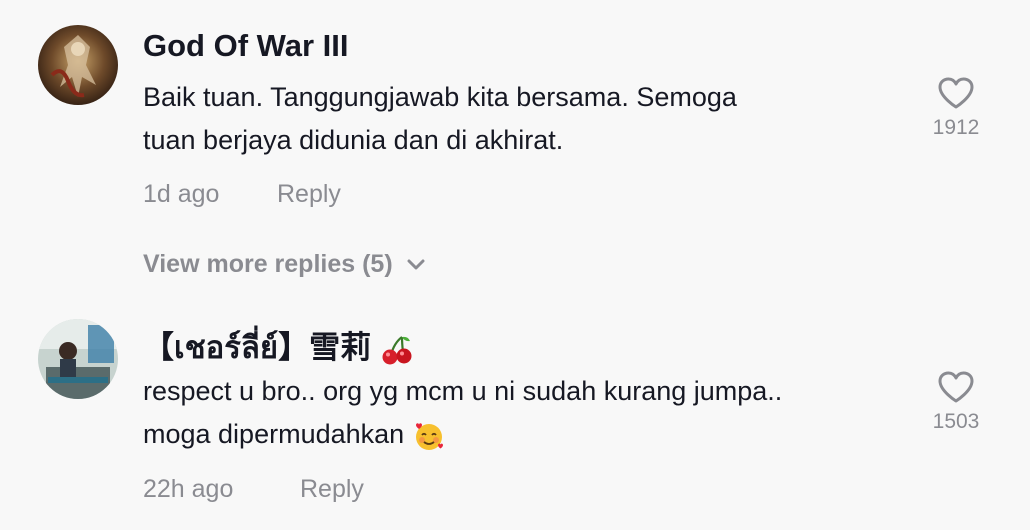 The height and width of the screenshot is (530, 1030). Describe the element at coordinates (268, 264) in the screenshot. I see `view-more-replies-label: View more replies (5)` at that location.